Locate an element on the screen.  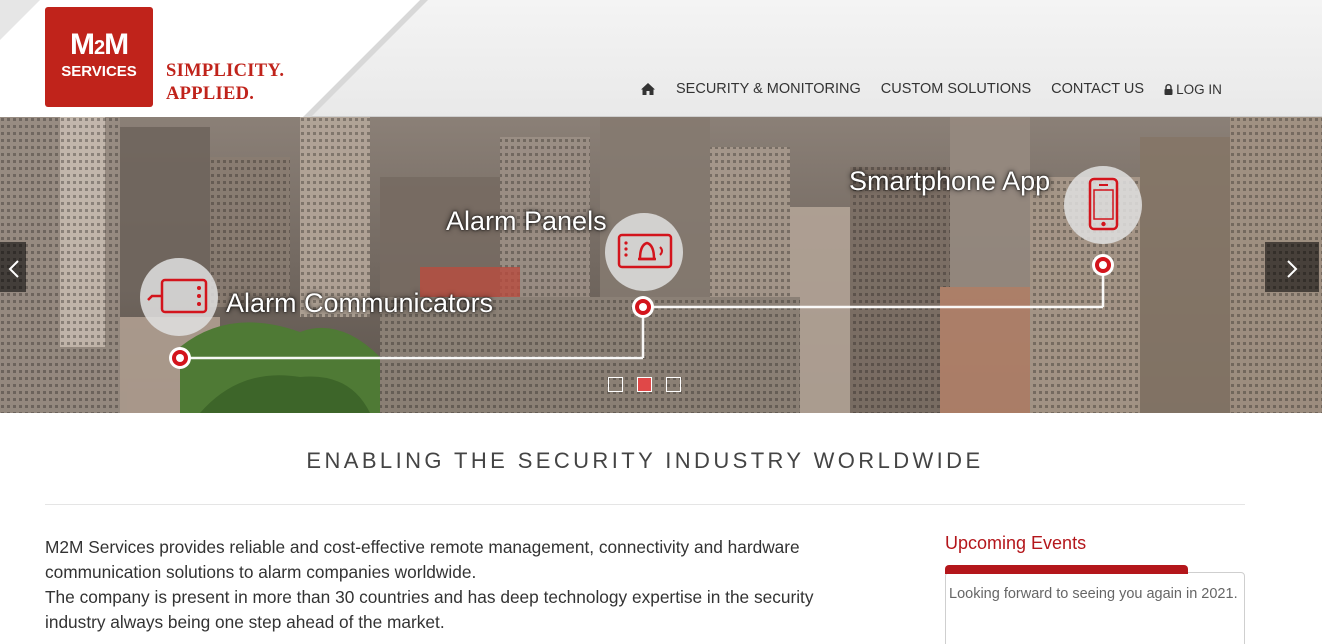
communicator-device-icon is located at coordinates (179, 297).